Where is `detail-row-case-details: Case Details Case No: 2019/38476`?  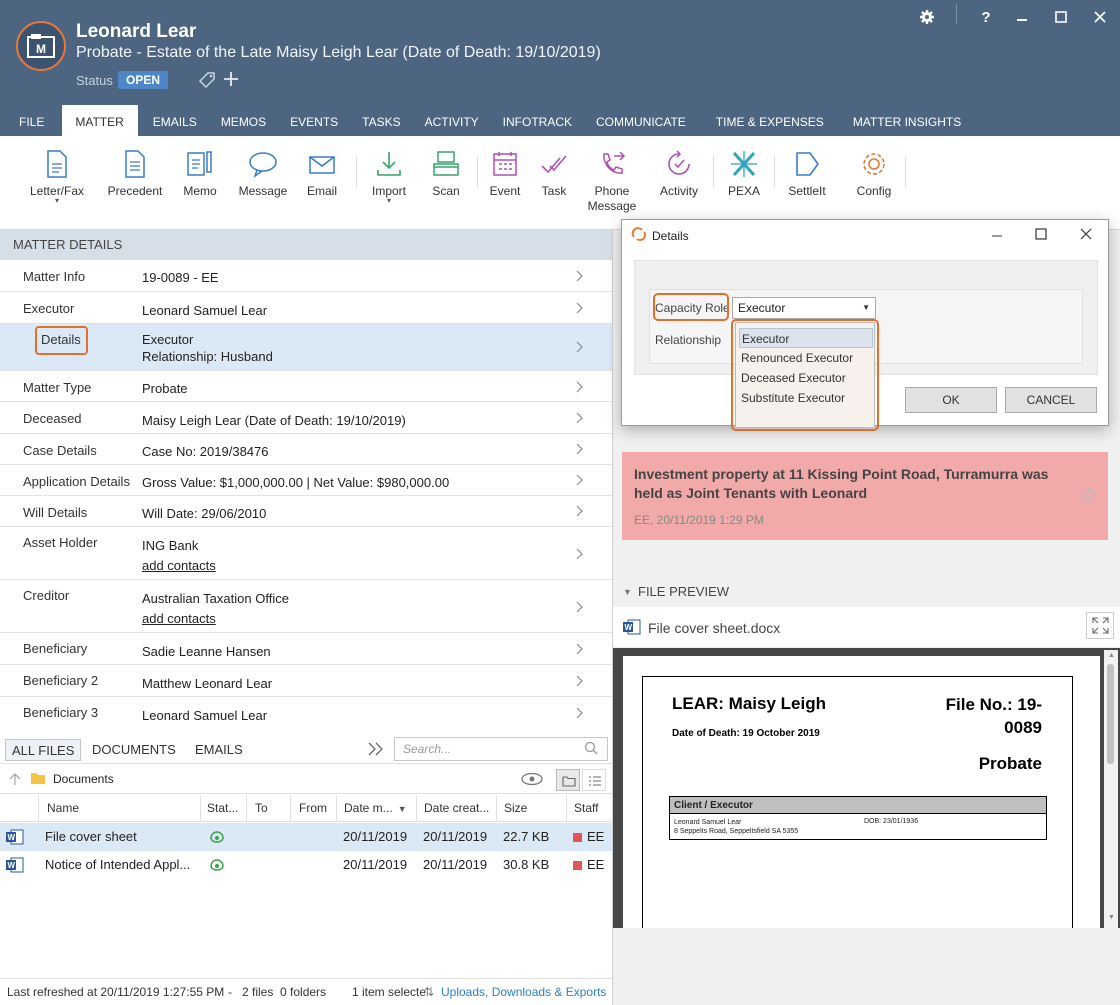
detail-row-case-details: Case Details Case No: 2019/38476 is located at coordinates (306, 449).